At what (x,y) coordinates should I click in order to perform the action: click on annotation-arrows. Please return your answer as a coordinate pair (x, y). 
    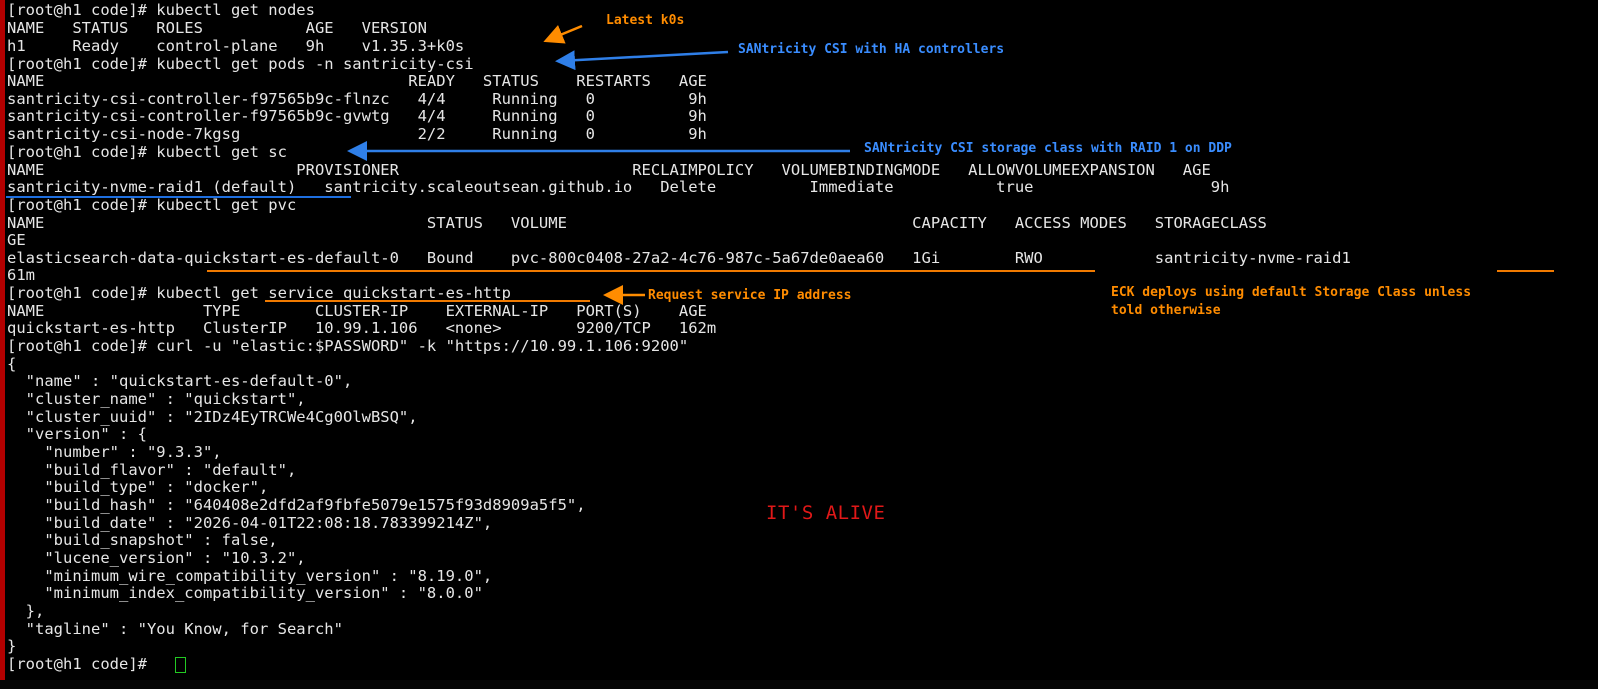
    Looking at the image, I should click on (598, 164).